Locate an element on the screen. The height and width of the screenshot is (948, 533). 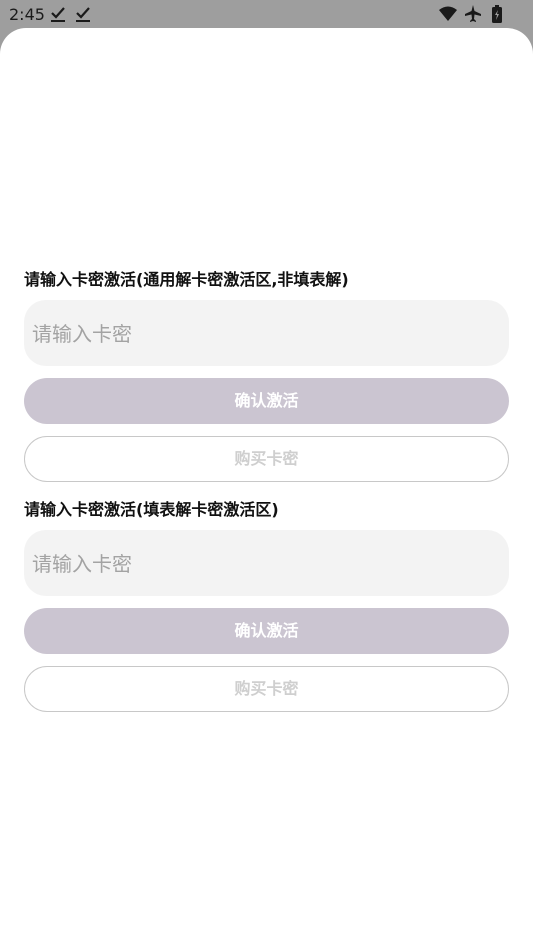
confirm-activate-button-form: 确认激活 is located at coordinates (266, 631).